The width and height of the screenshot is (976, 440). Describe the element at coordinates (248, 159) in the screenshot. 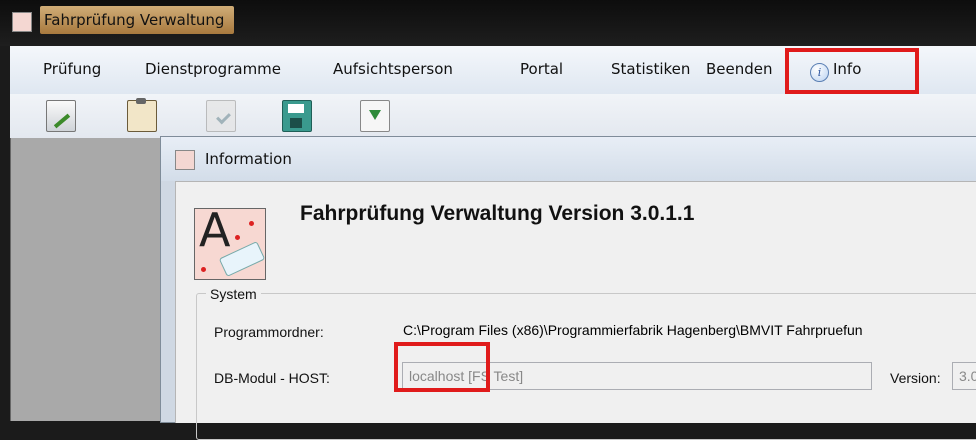

I see `dialog-title: Information` at that location.